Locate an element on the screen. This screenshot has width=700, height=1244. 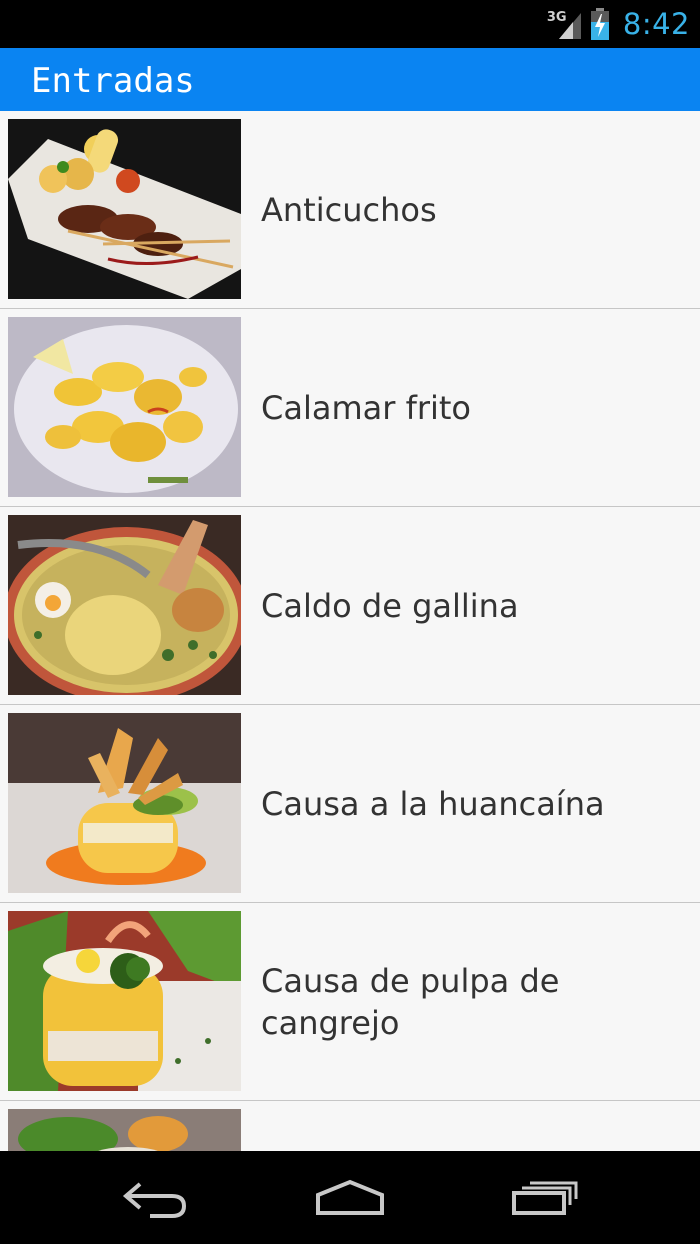
list-item-partial is located at coordinates (350, 1126).